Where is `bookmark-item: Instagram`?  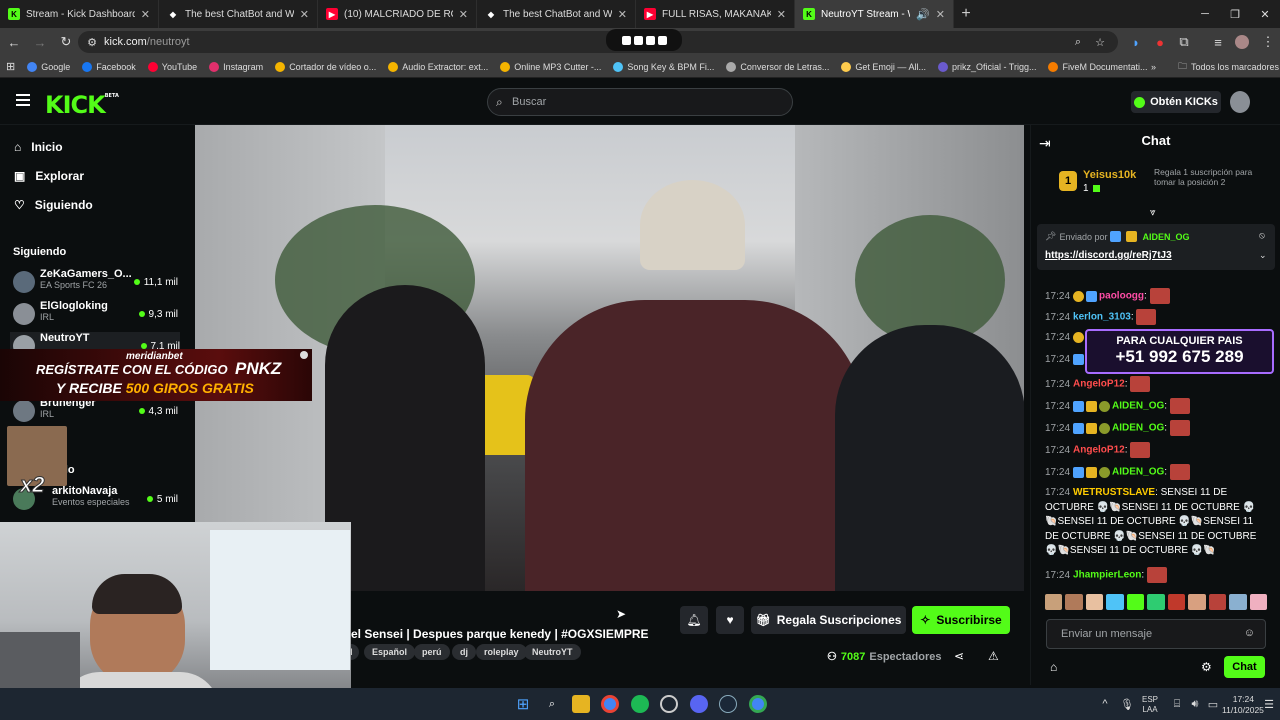
bookmark-item: Instagram is located at coordinates (236, 66).